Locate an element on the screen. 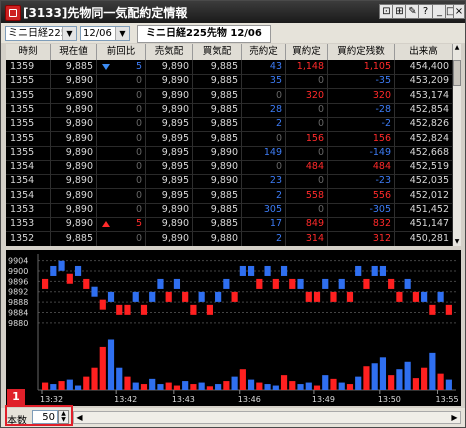  scroll-thumb is located at coordinates (457, 73).